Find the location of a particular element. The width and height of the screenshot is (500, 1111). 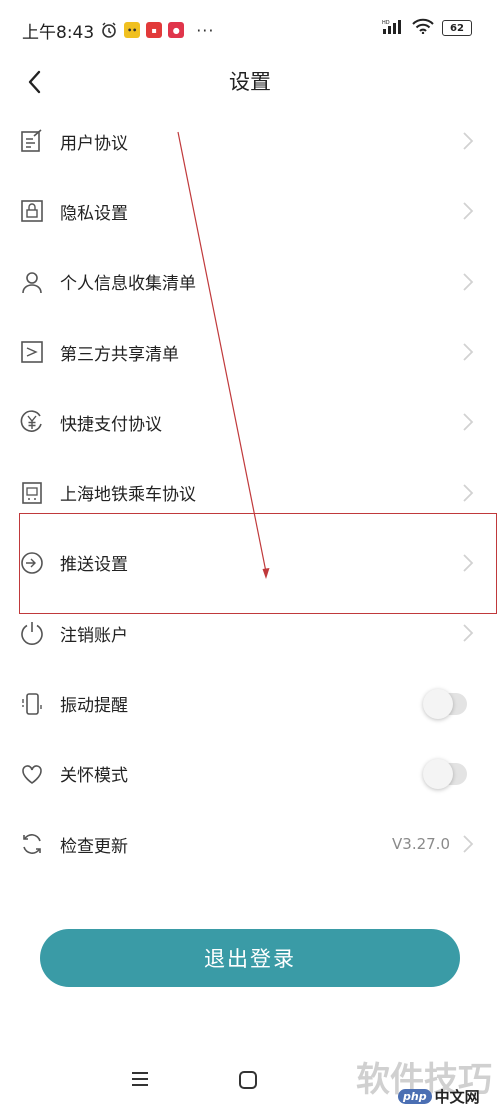

setting-label: 快捷支付协议 is located at coordinates (111, 424).